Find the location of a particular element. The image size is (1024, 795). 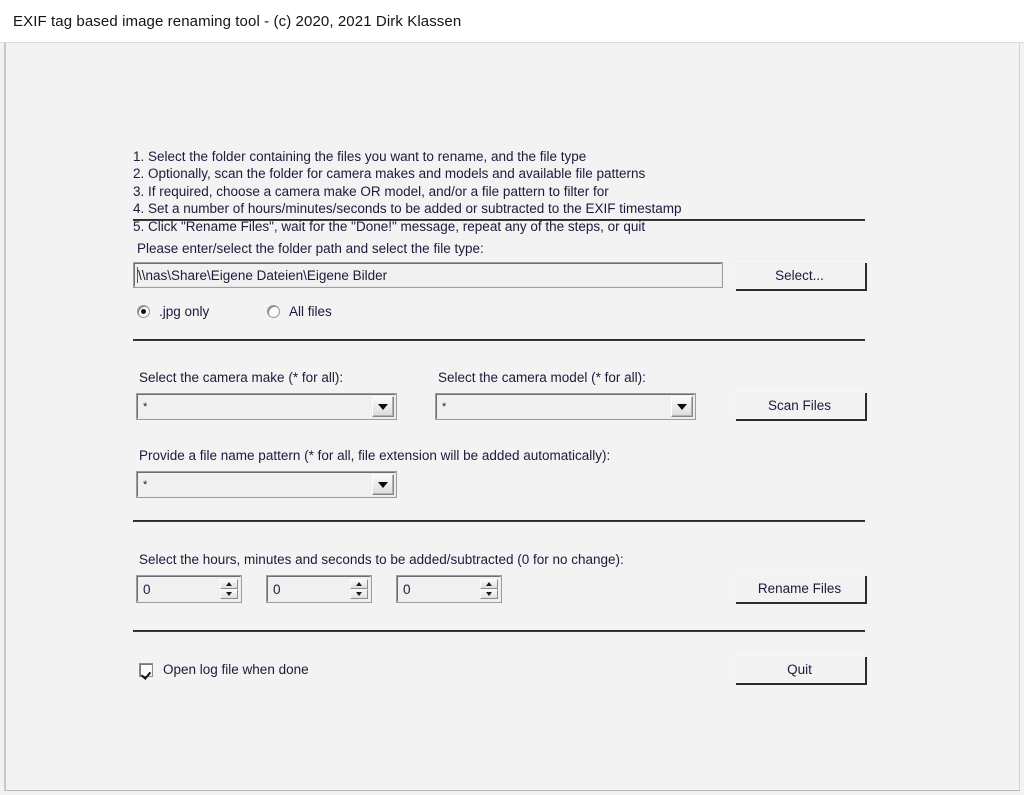

camera-model-value: * is located at coordinates (444, 406).